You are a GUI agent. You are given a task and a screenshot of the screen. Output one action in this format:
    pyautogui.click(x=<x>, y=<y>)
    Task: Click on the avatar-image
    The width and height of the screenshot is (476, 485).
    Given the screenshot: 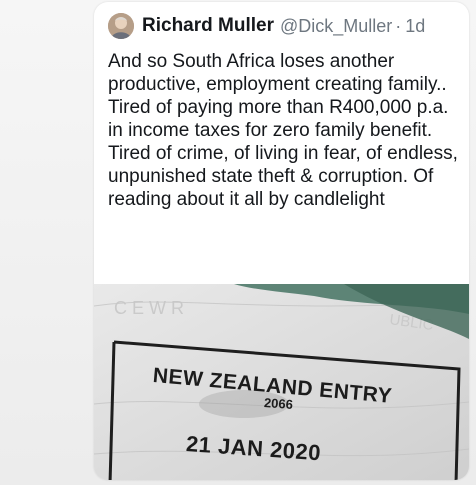 What is the action you would take?
    pyautogui.click(x=121, y=26)
    